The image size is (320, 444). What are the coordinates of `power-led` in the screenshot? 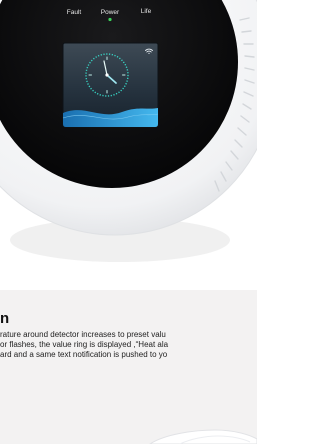 It's located at (110, 19).